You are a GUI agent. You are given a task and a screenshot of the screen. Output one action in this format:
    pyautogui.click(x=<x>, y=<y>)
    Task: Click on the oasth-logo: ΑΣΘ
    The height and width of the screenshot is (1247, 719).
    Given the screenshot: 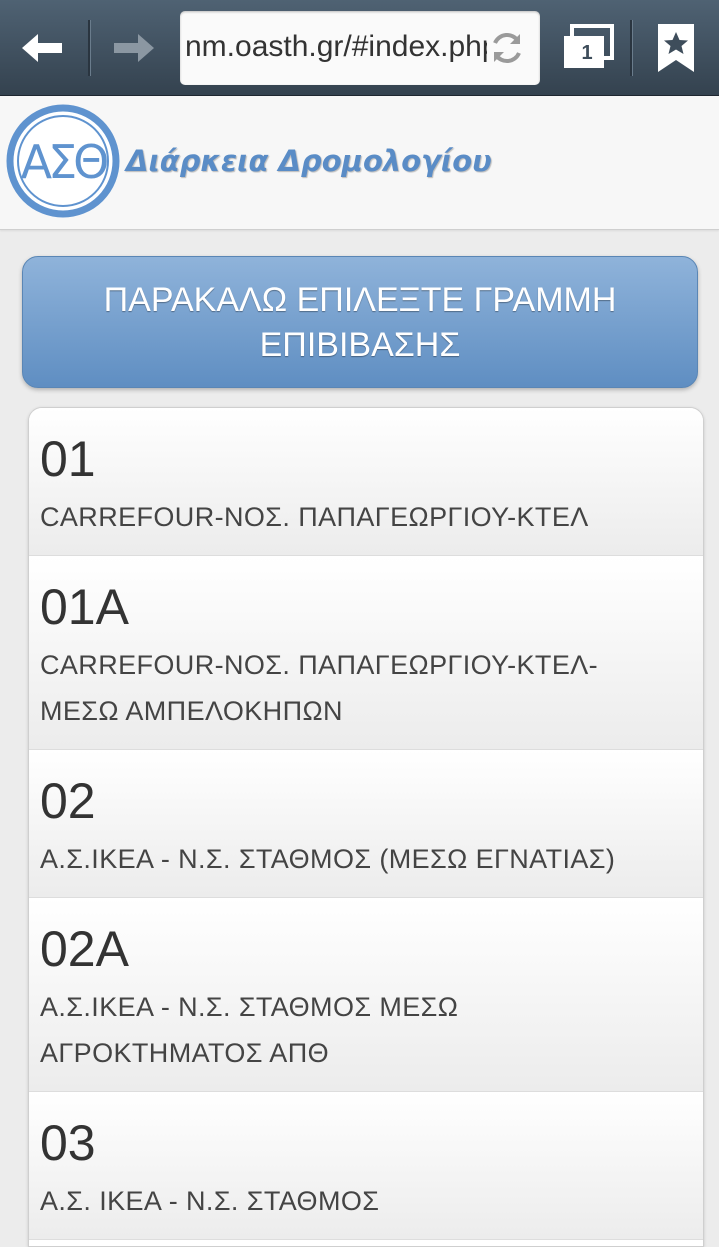 What is the action you would take?
    pyautogui.click(x=63, y=161)
    